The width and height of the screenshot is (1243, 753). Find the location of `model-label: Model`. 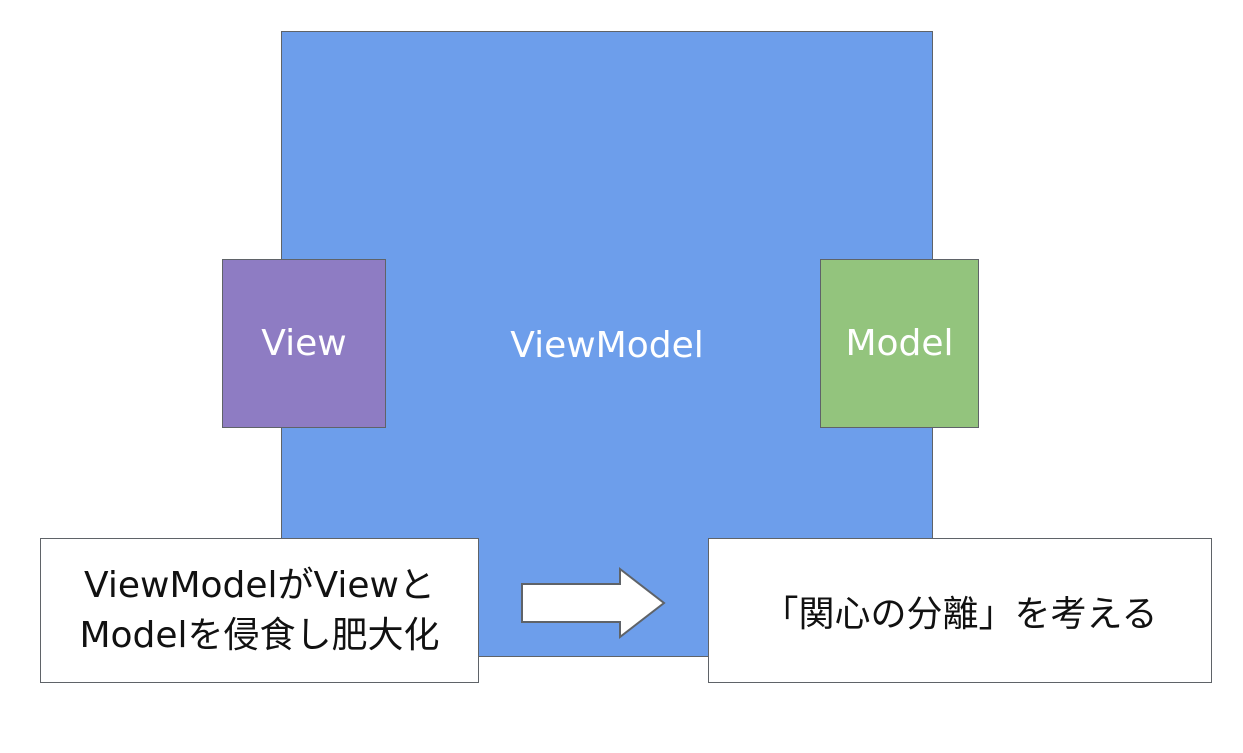

model-label: Model is located at coordinates (899, 343).